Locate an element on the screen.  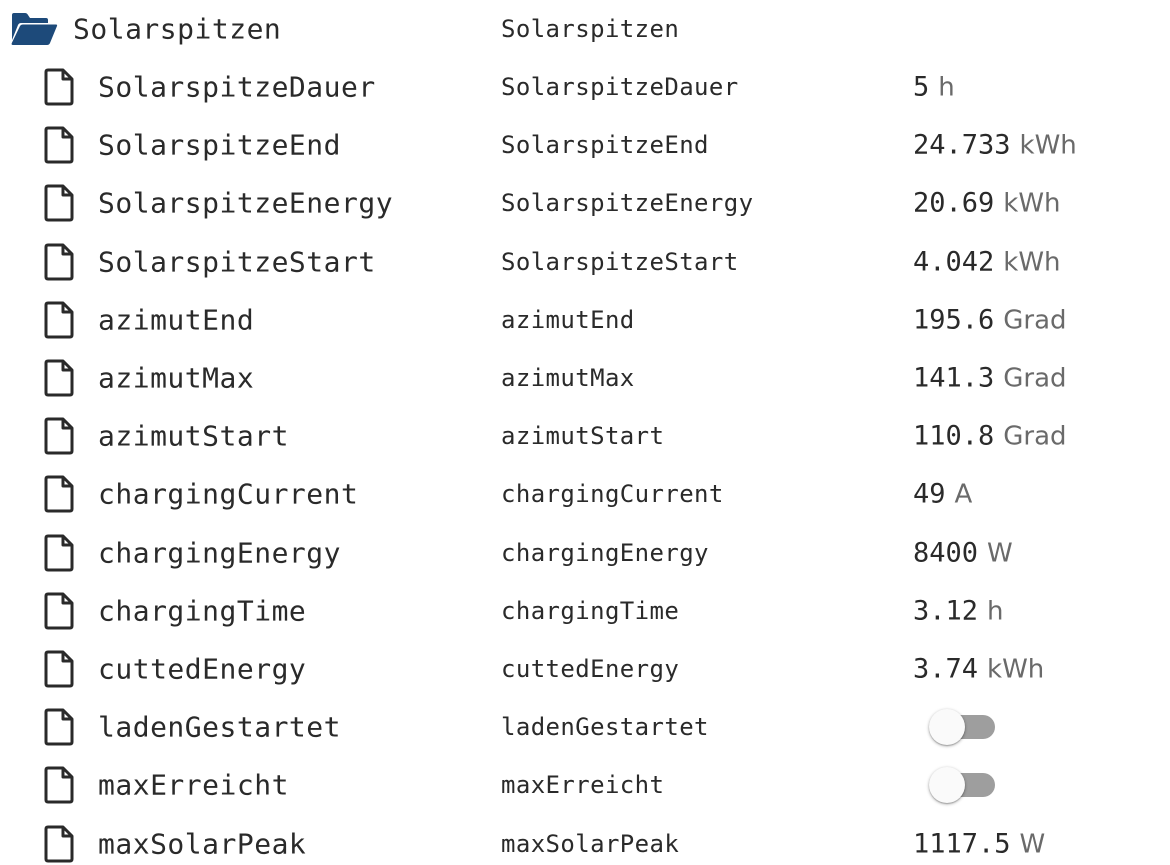
list-item: ladenGestartet ladenGestartet is located at coordinates (585, 727).